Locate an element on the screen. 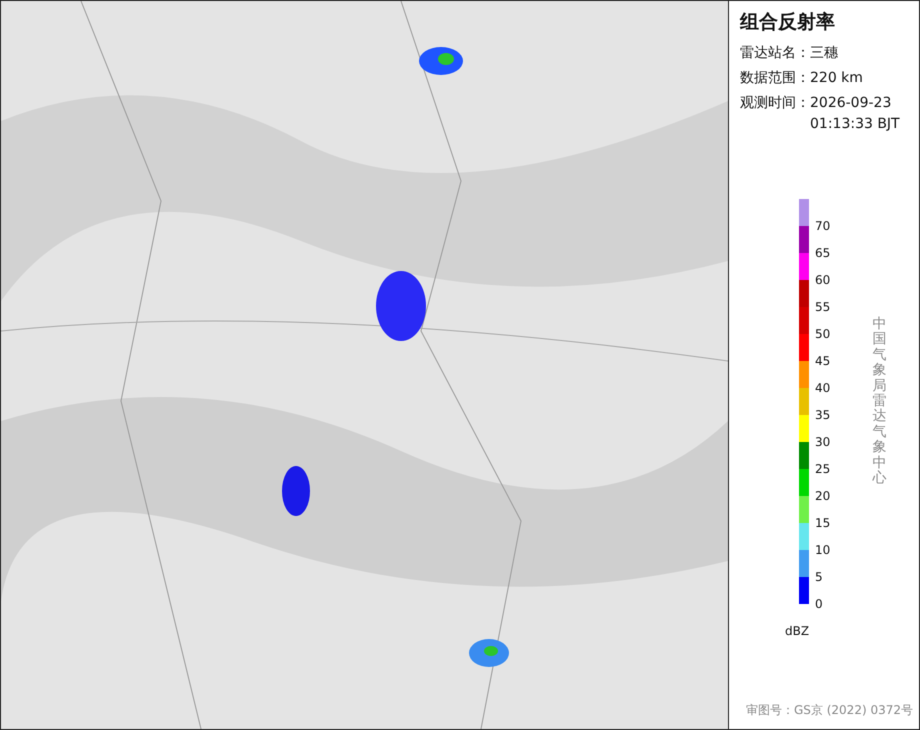  legend-label: 30 is located at coordinates (822, 442).